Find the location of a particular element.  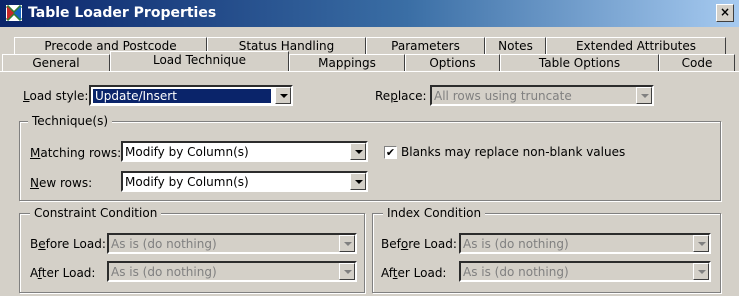

blanks-checkbox: ✔ is located at coordinates (390, 152).